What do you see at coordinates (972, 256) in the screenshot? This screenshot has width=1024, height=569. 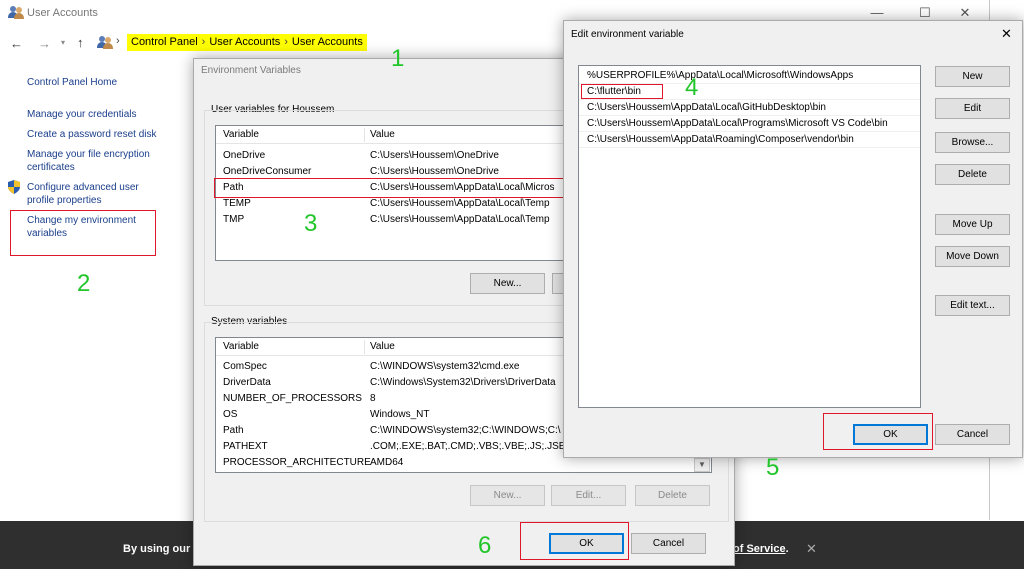 I see `move-down-button: Move Down` at bounding box center [972, 256].